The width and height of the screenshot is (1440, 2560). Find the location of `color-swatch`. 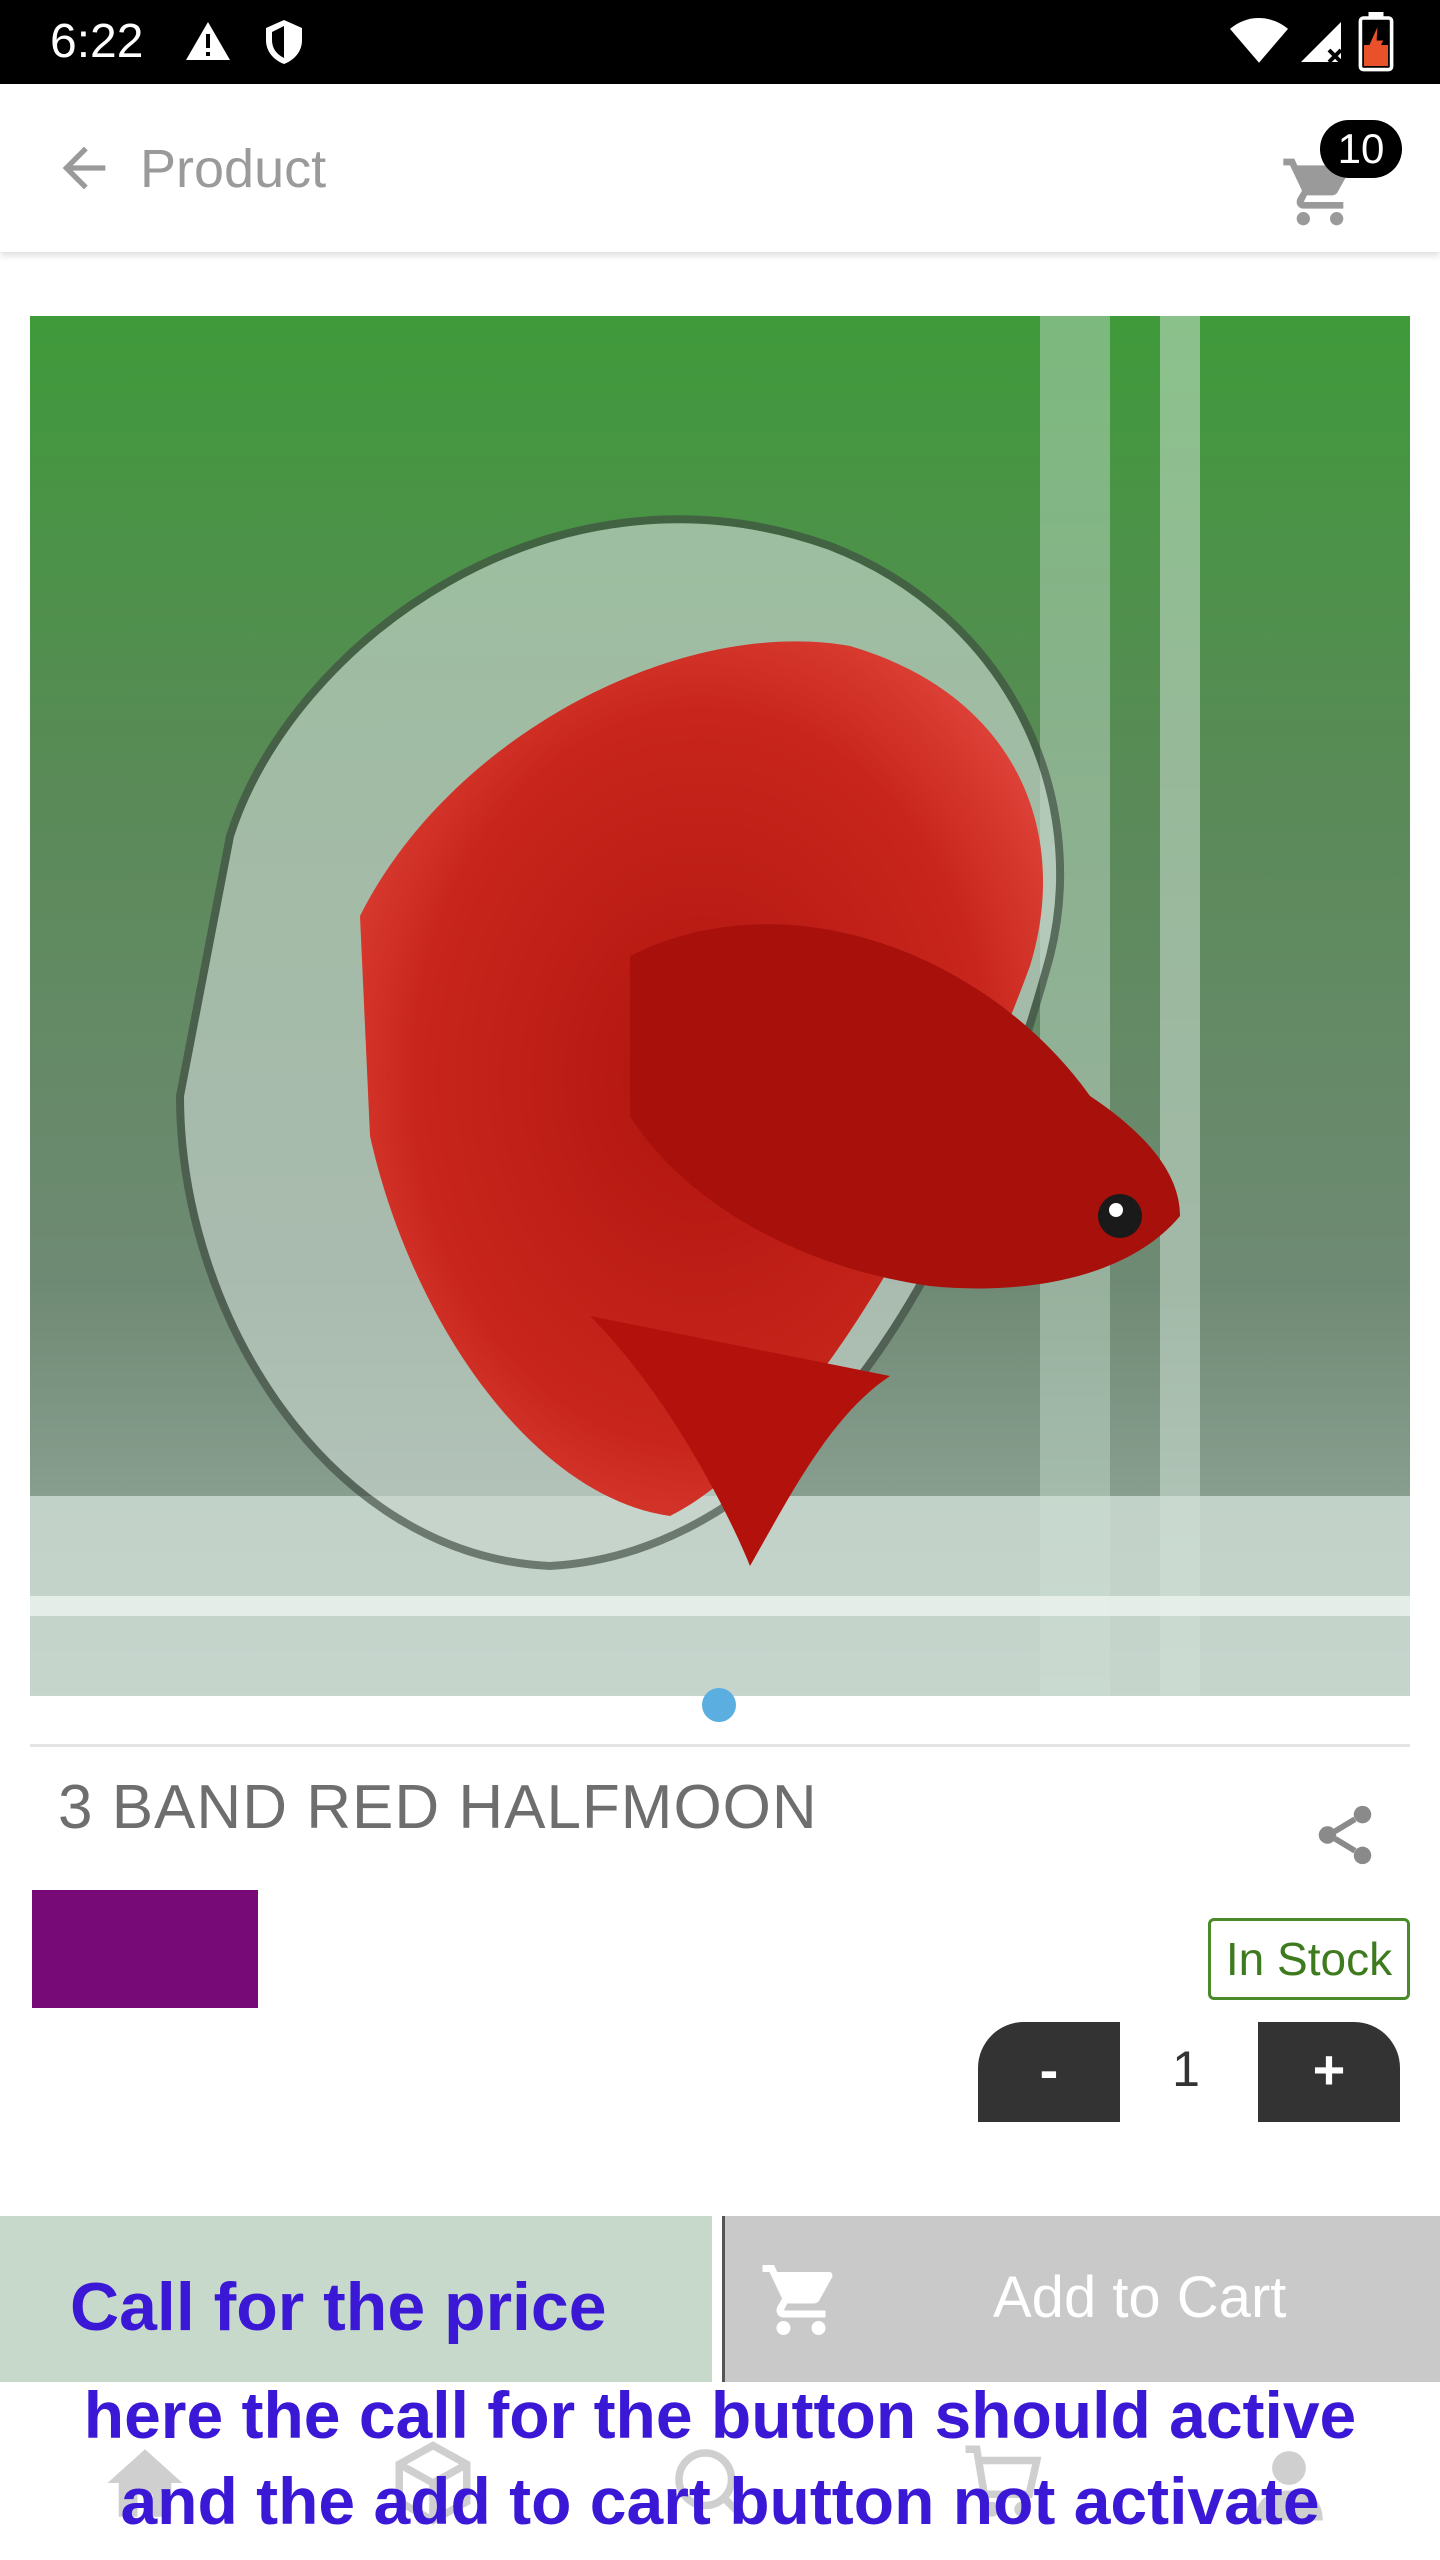

color-swatch is located at coordinates (145, 1949).